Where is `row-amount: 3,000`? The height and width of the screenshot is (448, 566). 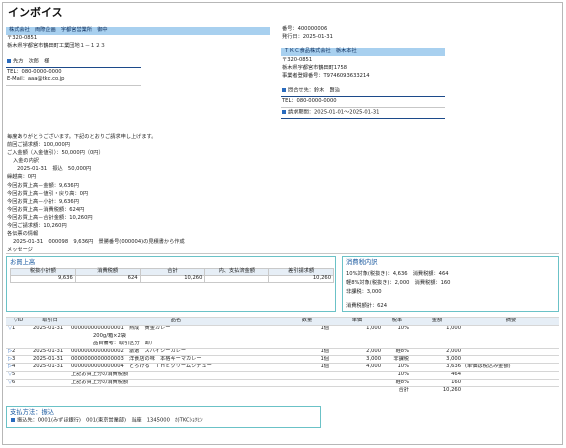
row-amount: 3,000 is located at coordinates (437, 359).